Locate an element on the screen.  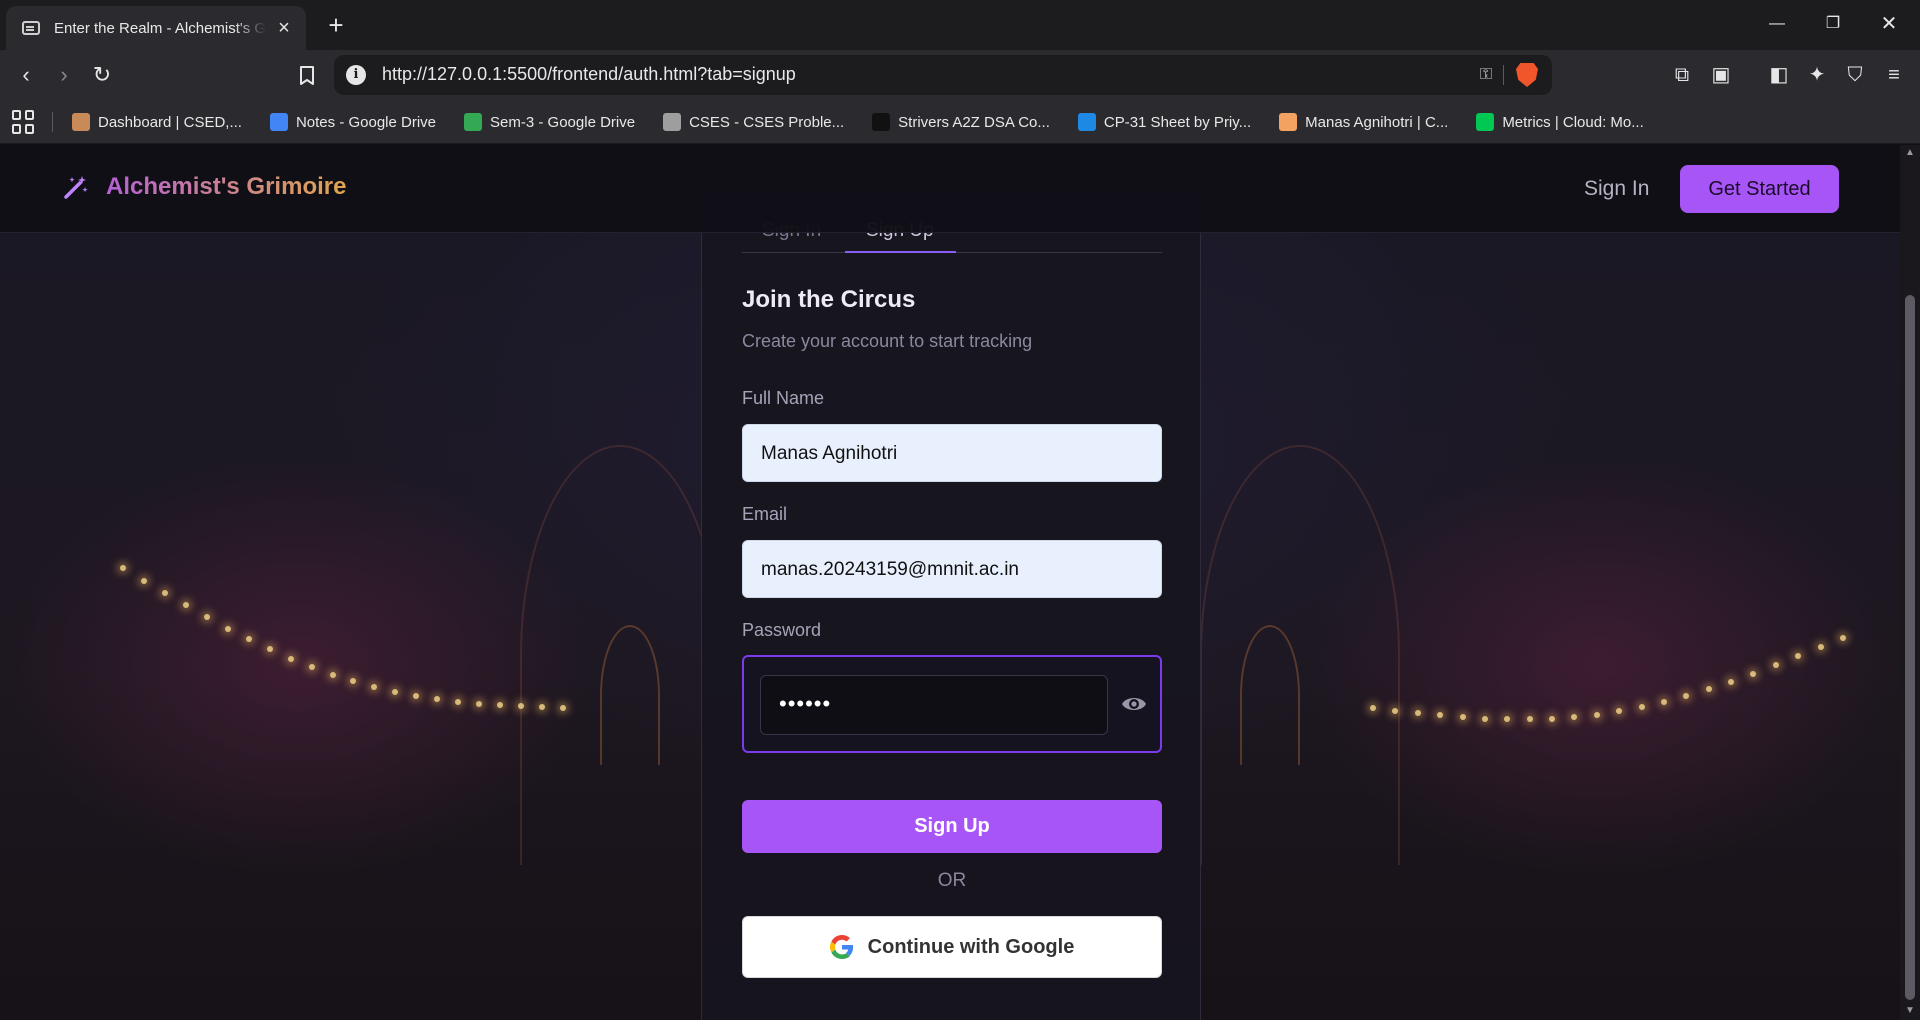
extensions-icon: ⧉ is located at coordinates (1682, 75).